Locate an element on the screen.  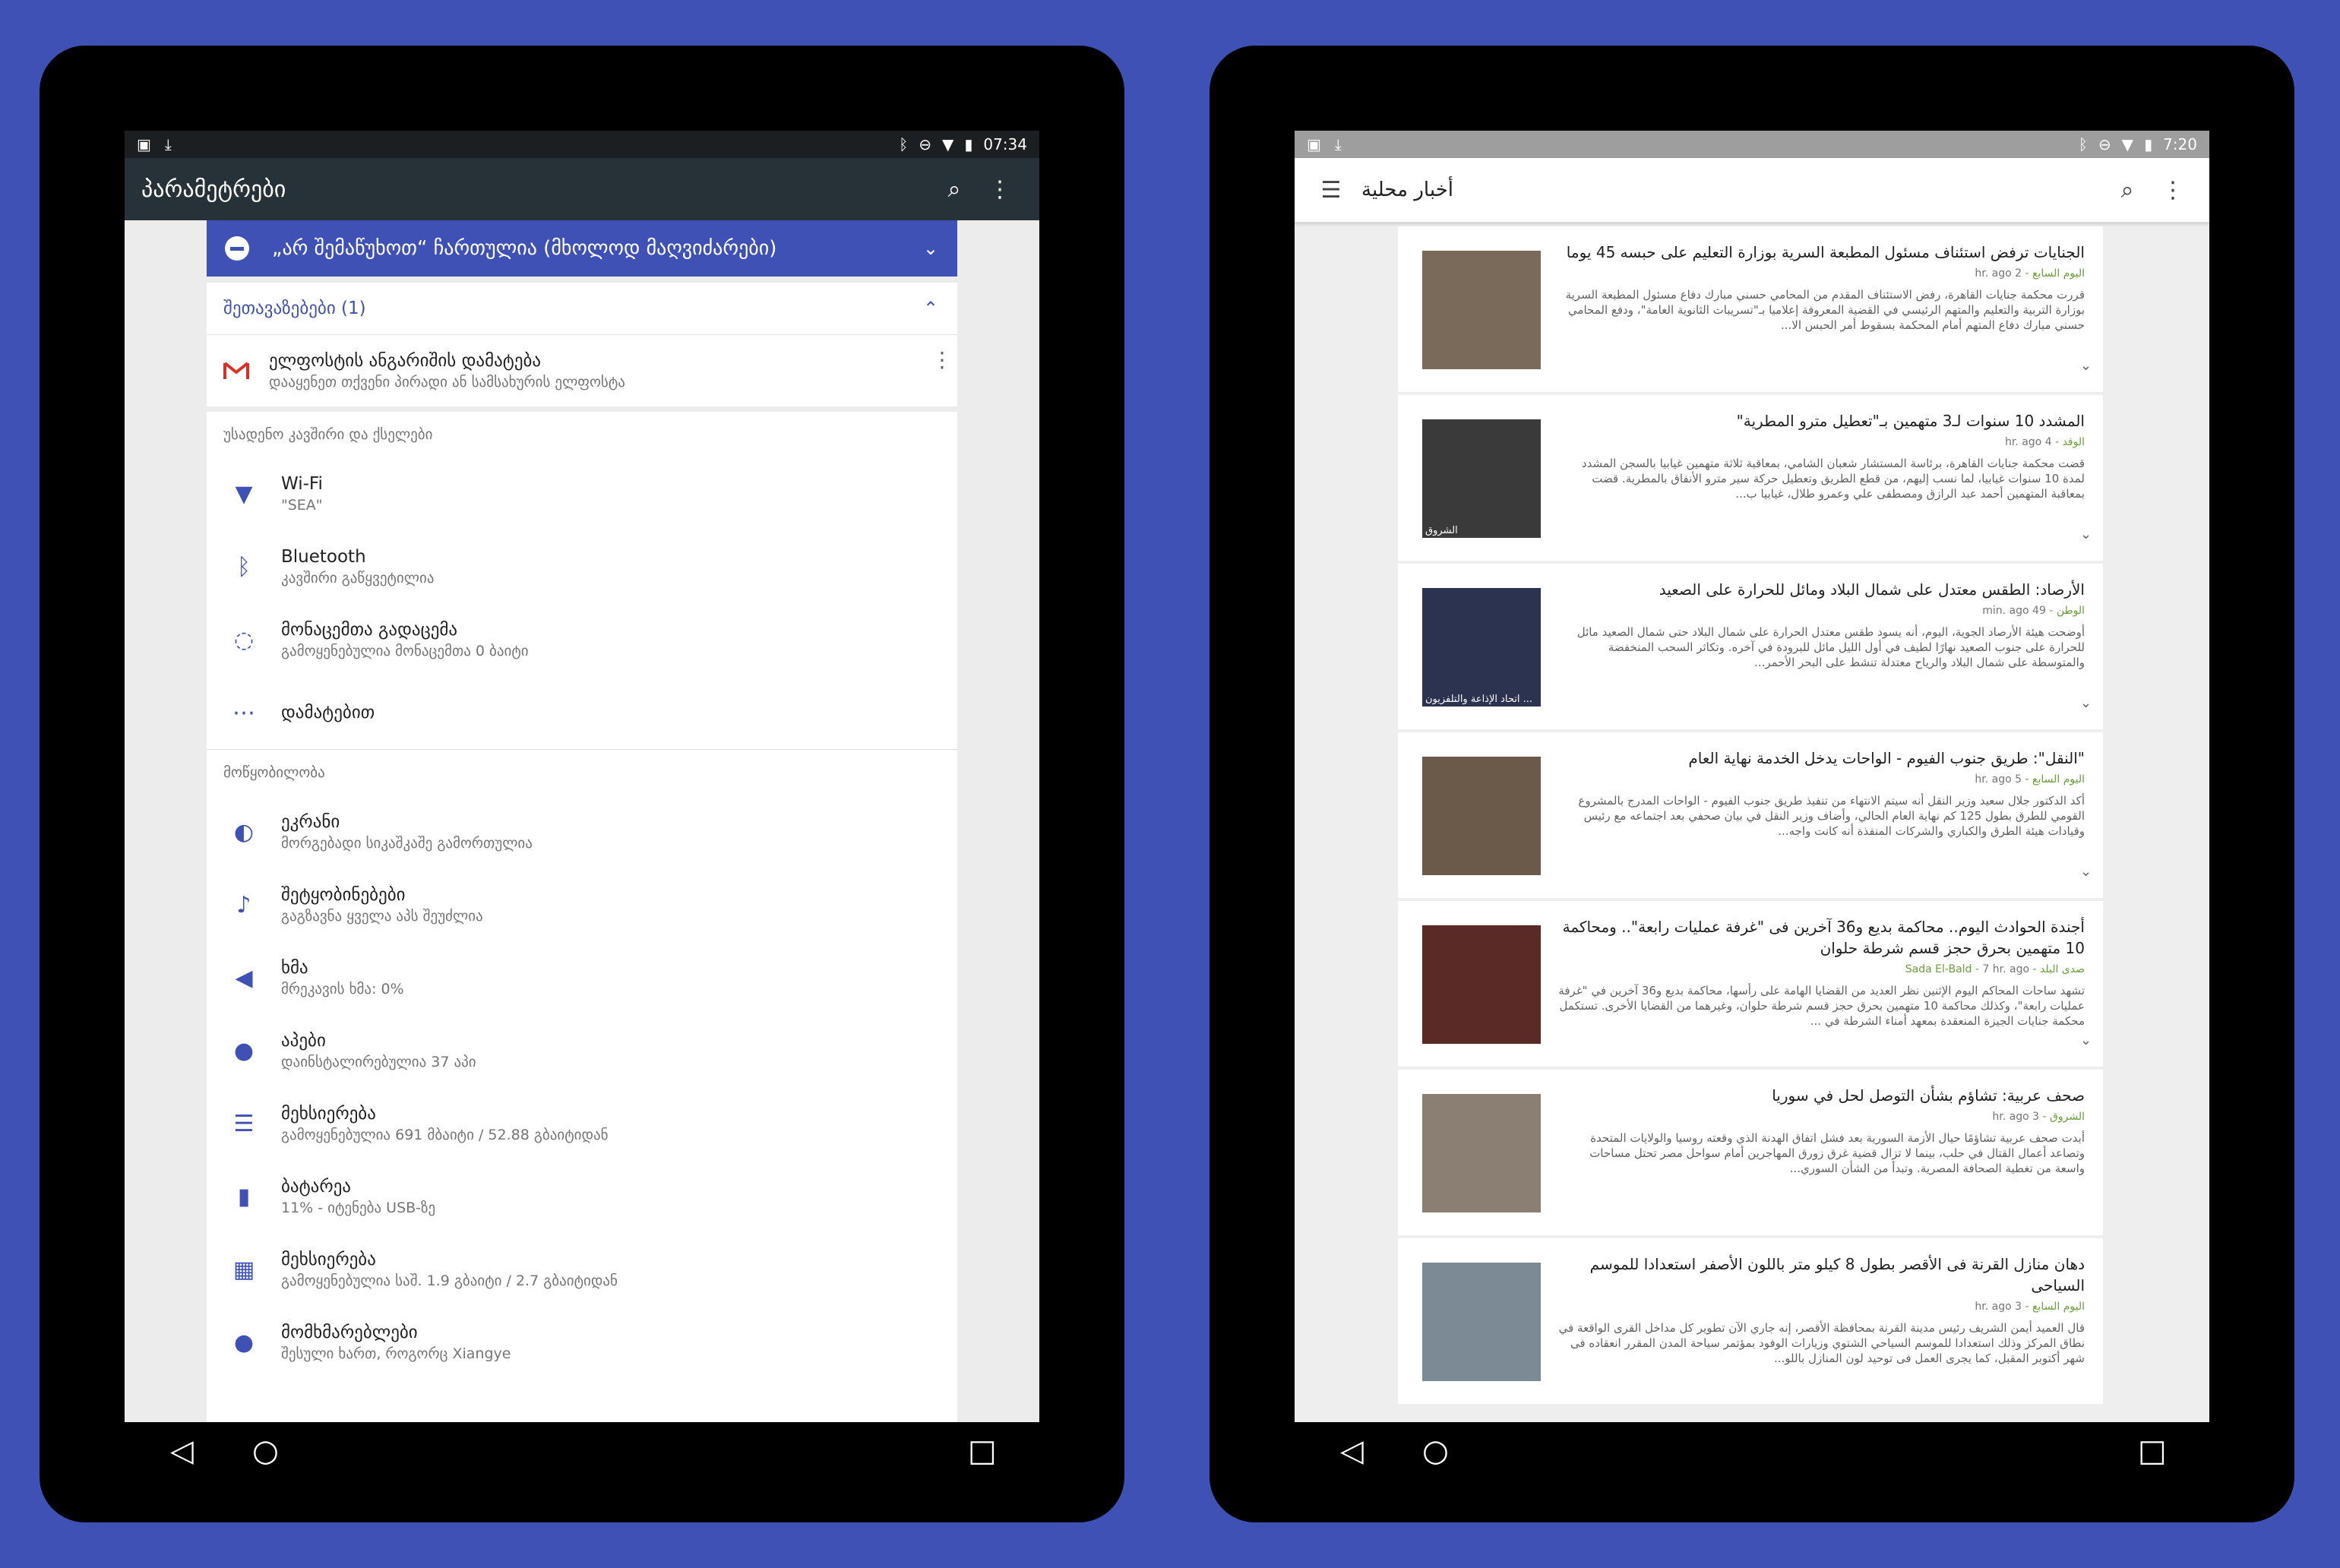
apps-icon: ● is located at coordinates (244, 1050).